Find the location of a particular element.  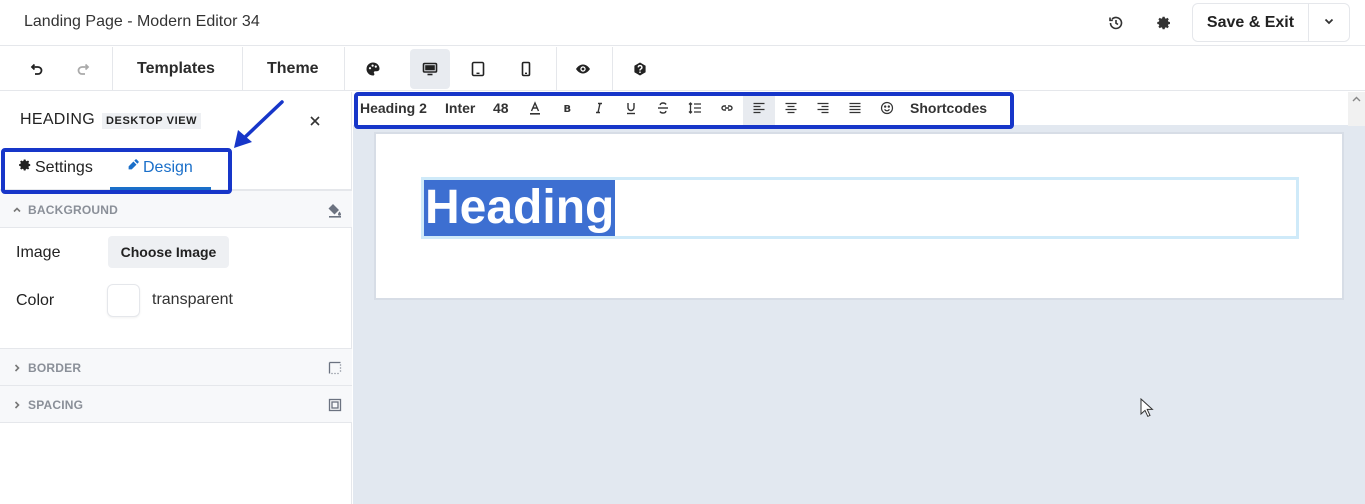

tab-settings: Settings is located at coordinates (55, 167).